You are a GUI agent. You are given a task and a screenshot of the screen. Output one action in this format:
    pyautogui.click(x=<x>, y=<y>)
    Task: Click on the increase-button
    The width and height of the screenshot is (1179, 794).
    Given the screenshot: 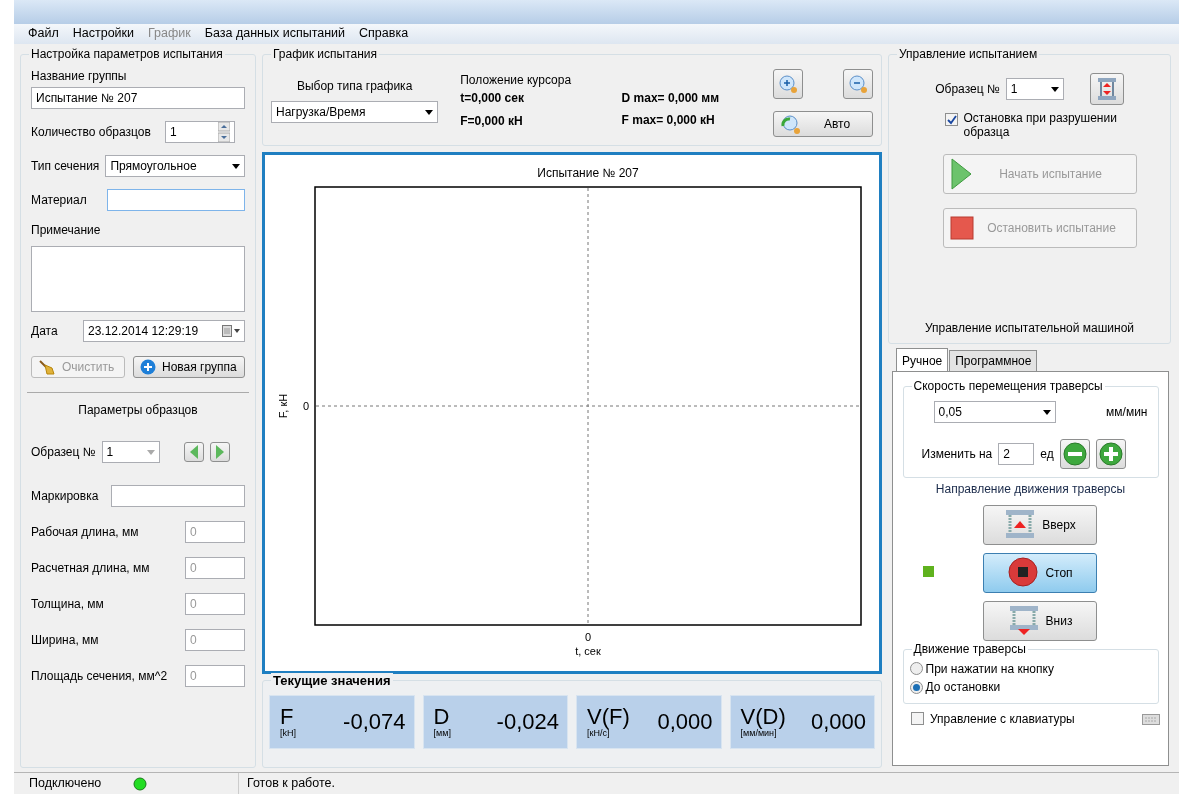 What is the action you would take?
    pyautogui.click(x=1110, y=454)
    